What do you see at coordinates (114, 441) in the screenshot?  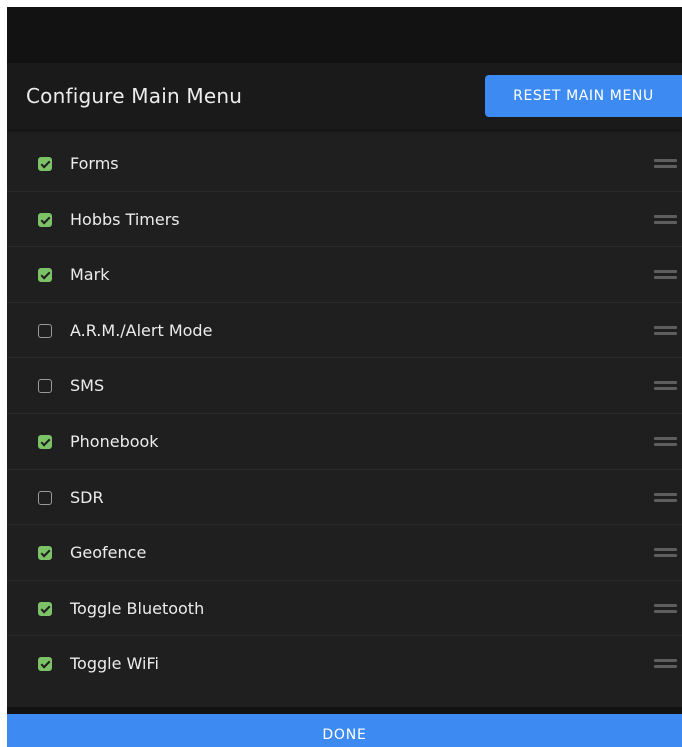 I see `menu-item-label: Phonebook` at bounding box center [114, 441].